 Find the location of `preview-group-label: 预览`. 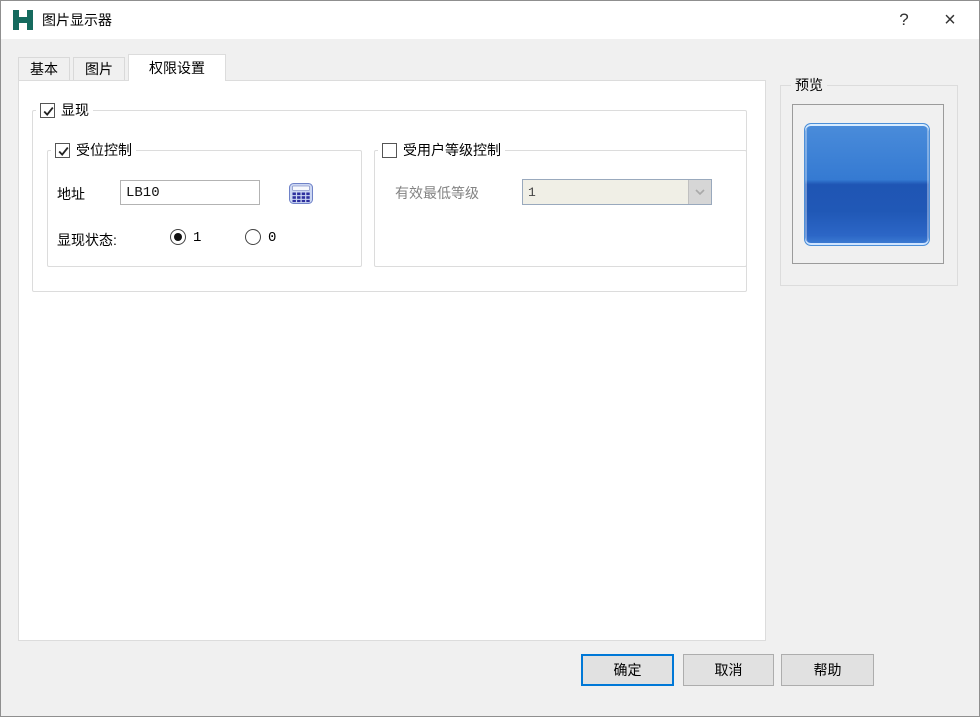

preview-group-label: 预览 is located at coordinates (809, 85).